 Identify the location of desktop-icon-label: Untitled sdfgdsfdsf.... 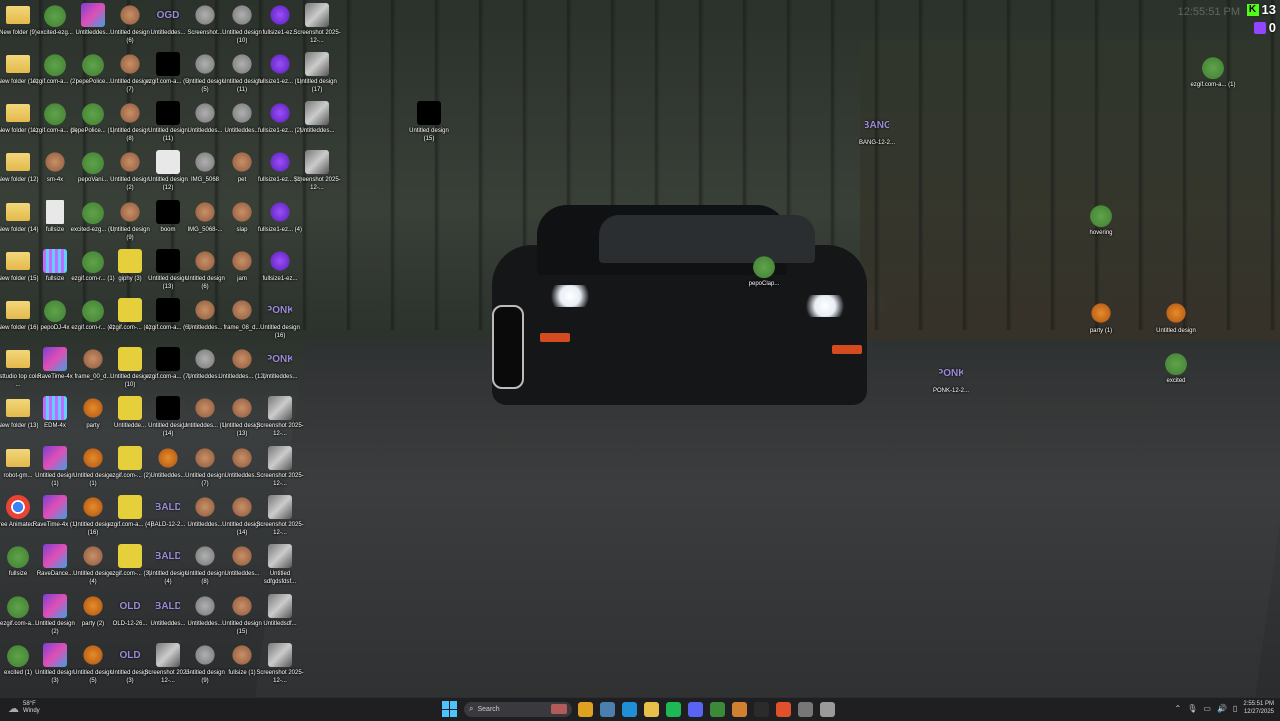
(280, 578).